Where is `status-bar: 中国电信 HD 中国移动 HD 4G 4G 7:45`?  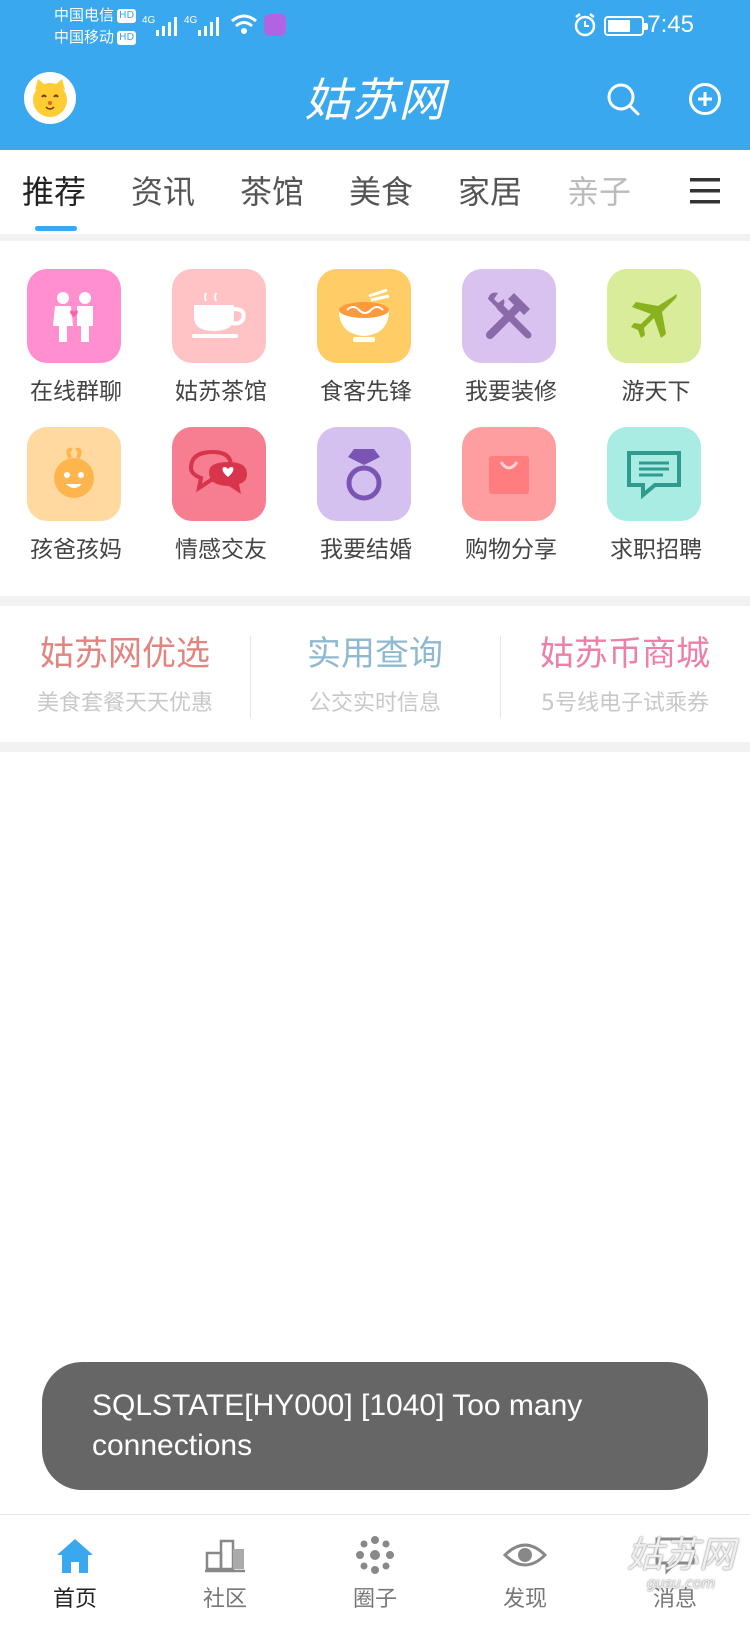 status-bar: 中国电信 HD 中国移动 HD 4G 4G 7:45 is located at coordinates (375, 26).